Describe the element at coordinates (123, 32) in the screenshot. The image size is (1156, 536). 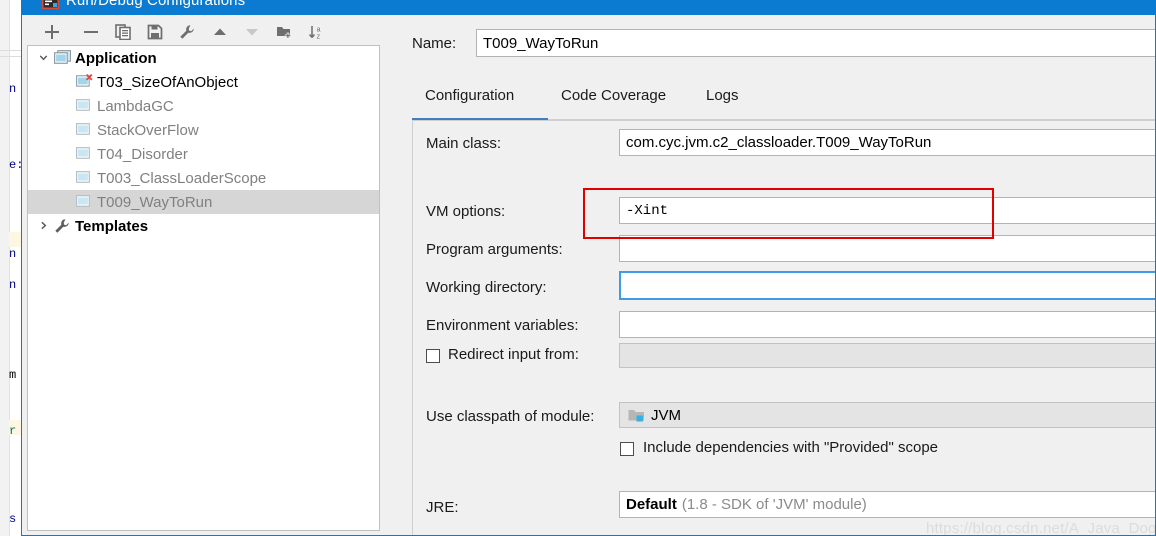
I see `copy-button` at that location.